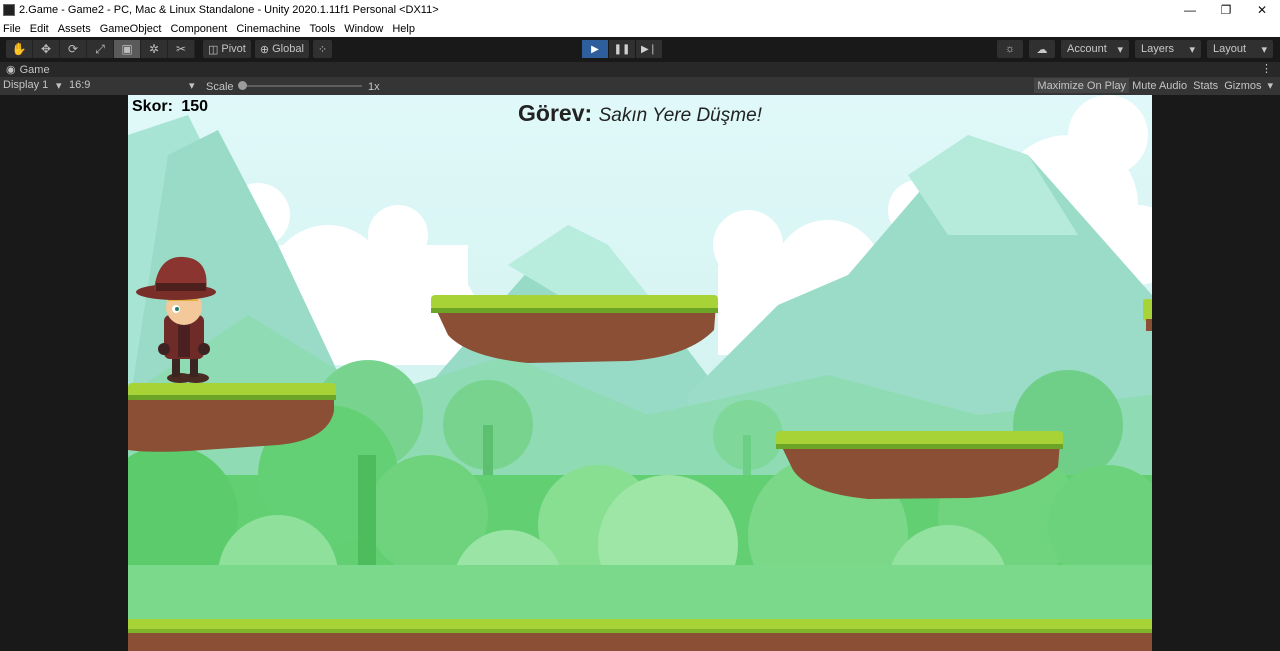 Image resolution: width=1280 pixels, height=651 pixels. What do you see at coordinates (9, 10) in the screenshot?
I see `unity-app-icon` at bounding box center [9, 10].